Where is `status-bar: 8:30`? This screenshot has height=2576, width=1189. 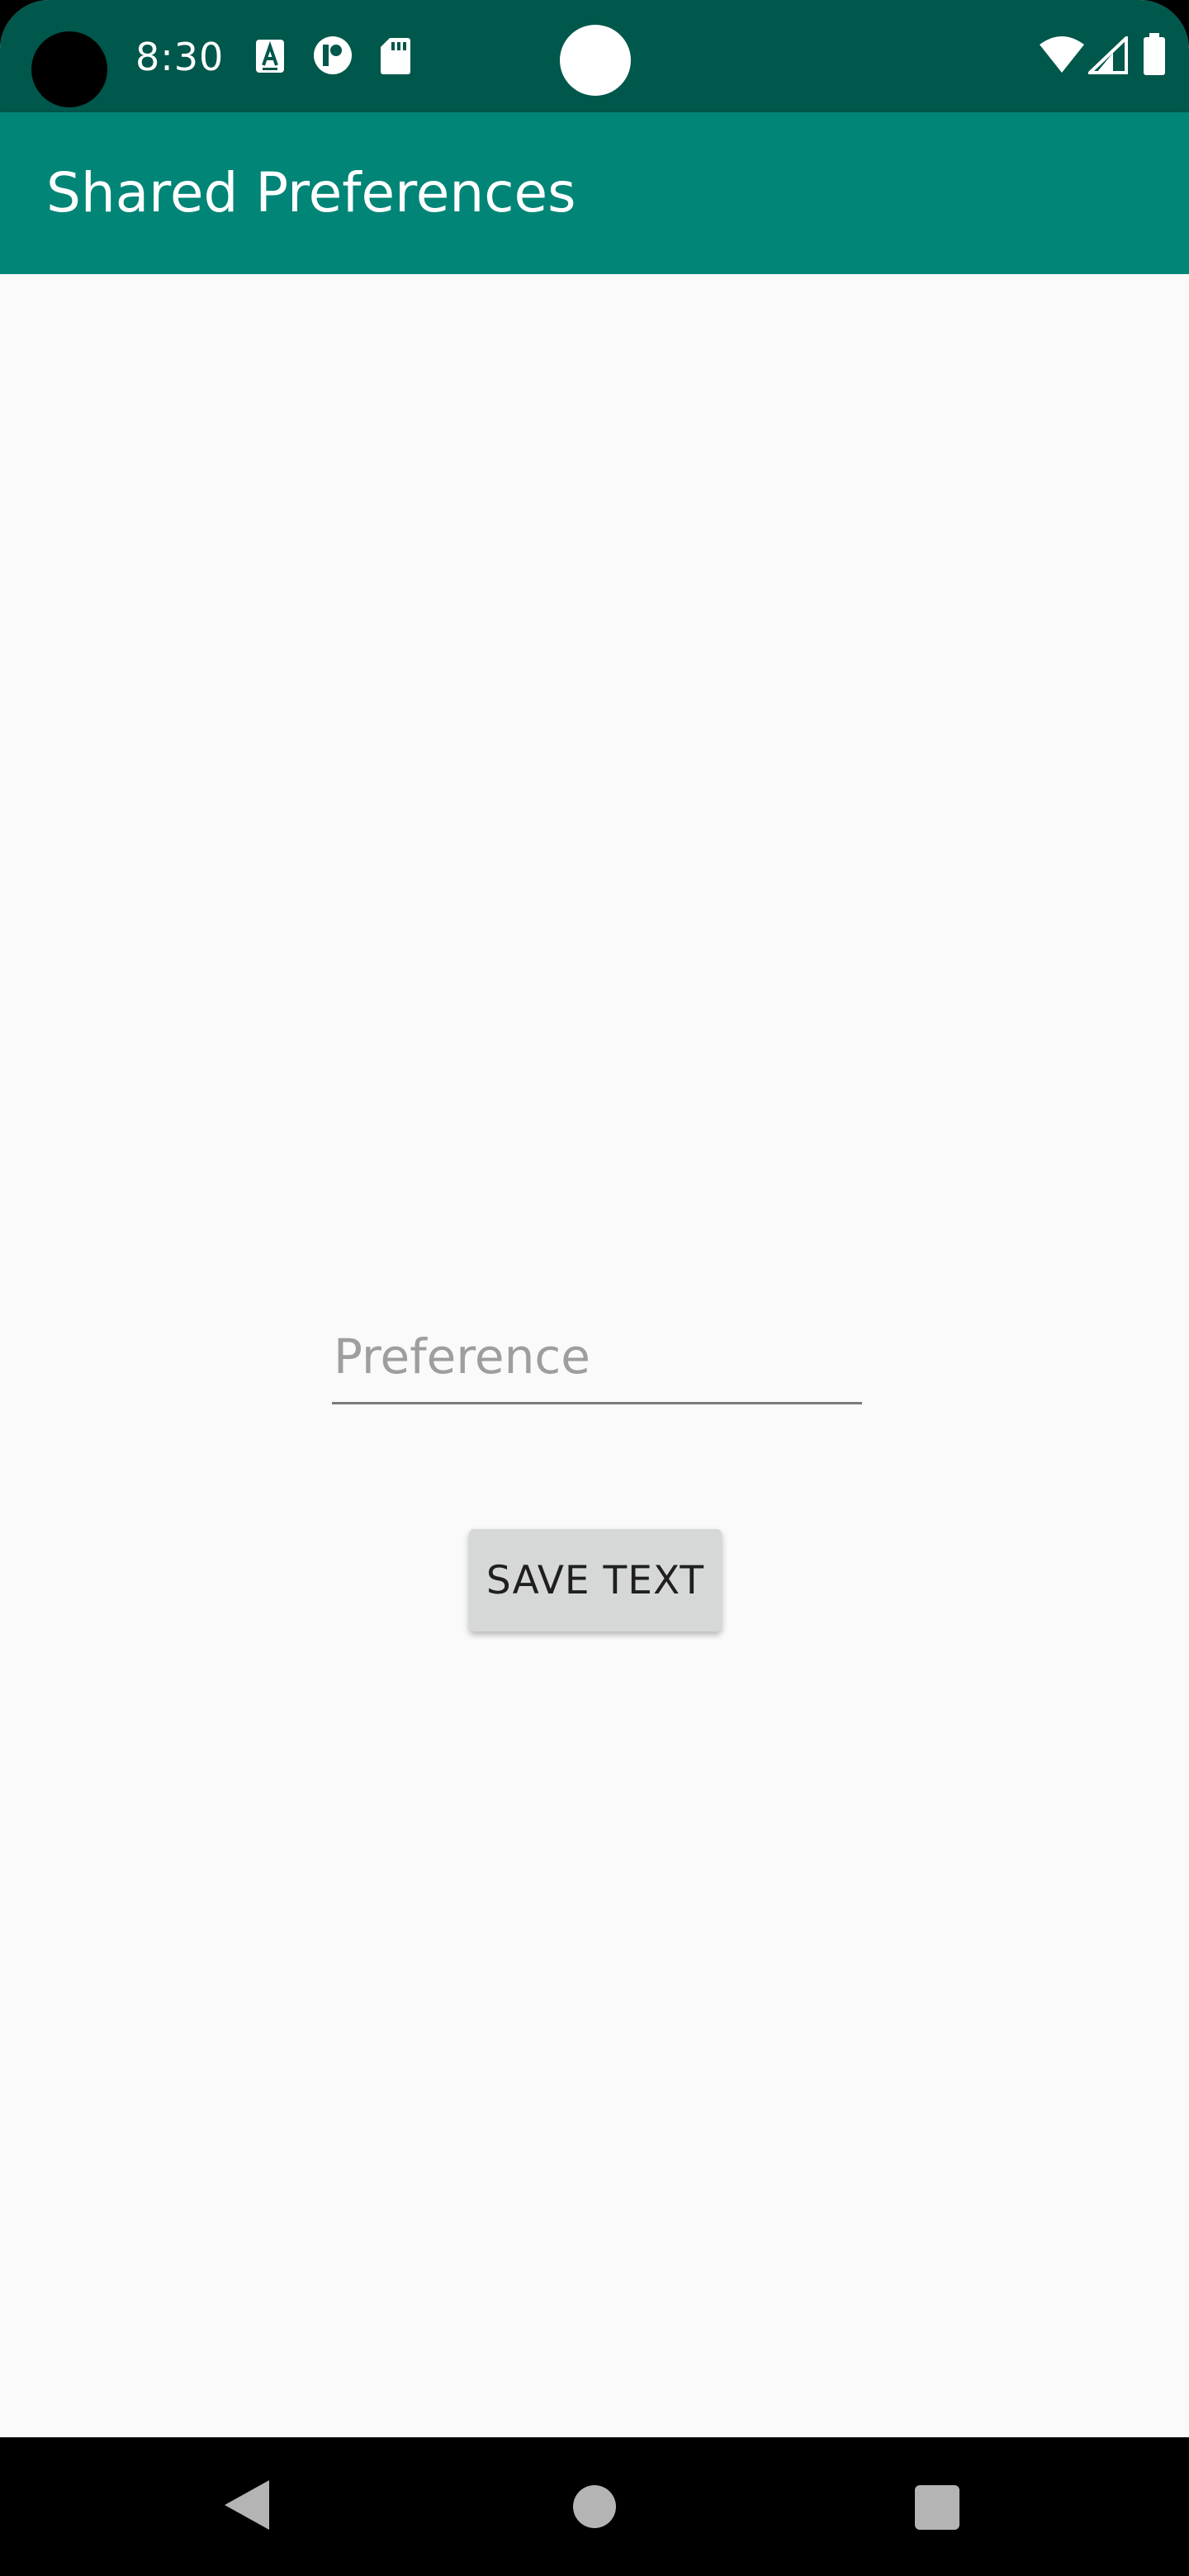 status-bar: 8:30 is located at coordinates (594, 56).